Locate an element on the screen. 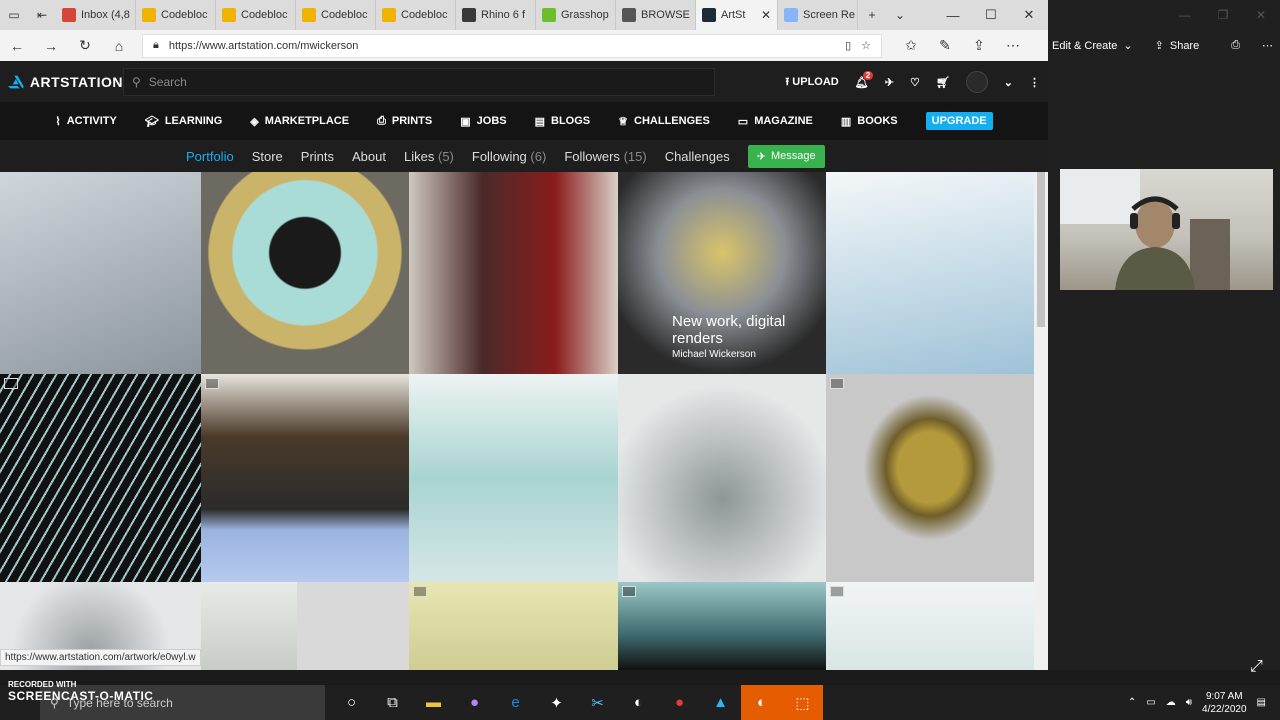  share-icon: ⇪ is located at coordinates (979, 45).